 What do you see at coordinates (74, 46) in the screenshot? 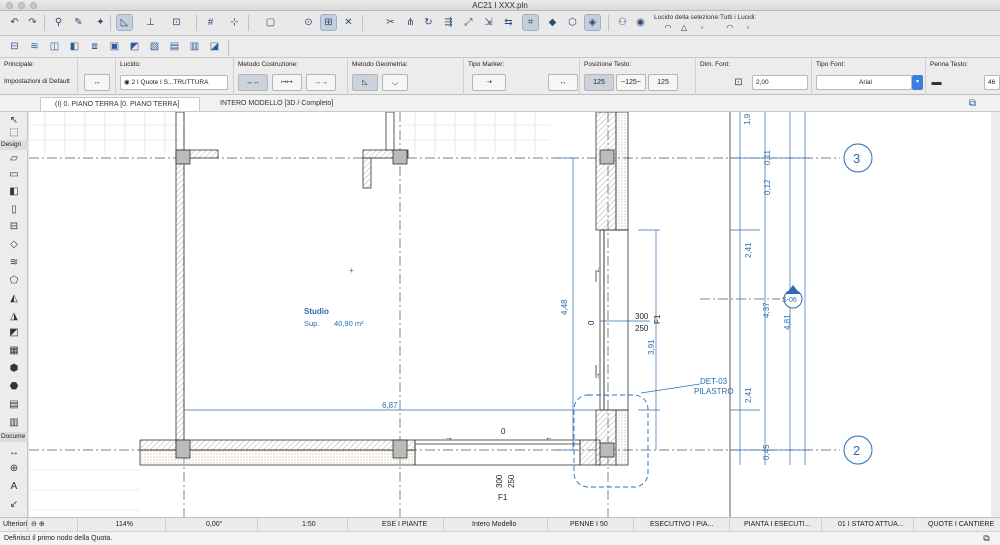
I see `box-tool-icon: ◧` at bounding box center [74, 46].